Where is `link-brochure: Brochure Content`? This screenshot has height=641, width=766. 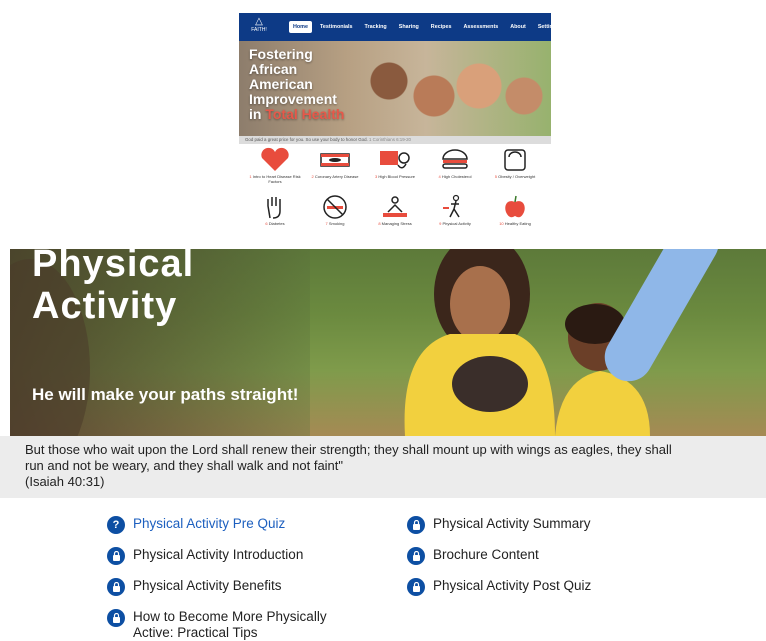
link-brochure: Brochure Content is located at coordinates (473, 556).